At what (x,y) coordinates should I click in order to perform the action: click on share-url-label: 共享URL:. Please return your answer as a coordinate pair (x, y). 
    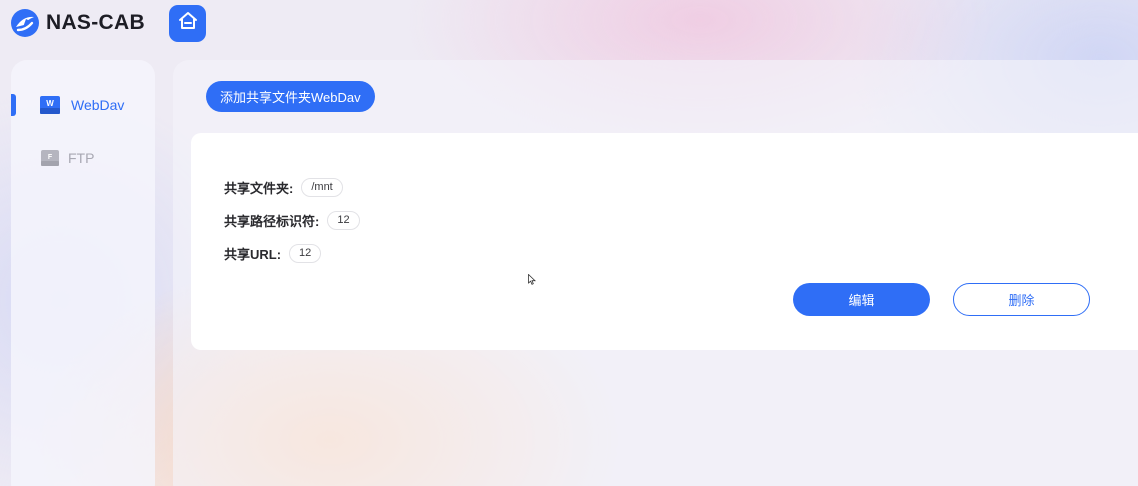
    Looking at the image, I should click on (253, 254).